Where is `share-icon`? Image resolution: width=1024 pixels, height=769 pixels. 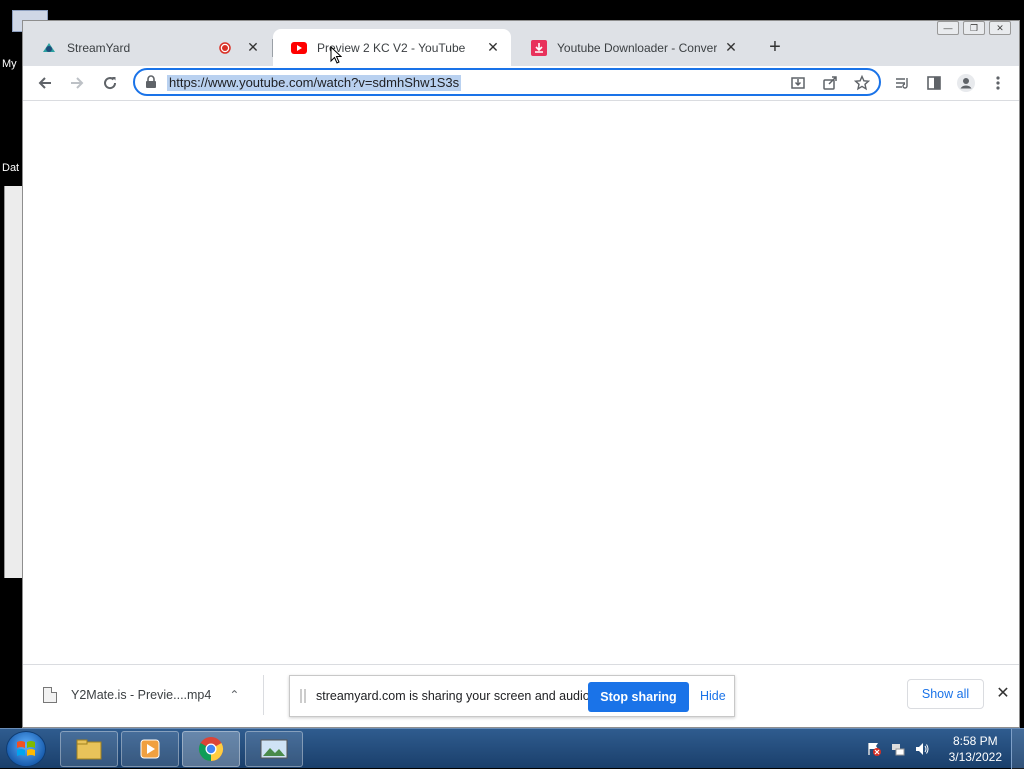
share-icon is located at coordinates (830, 83).